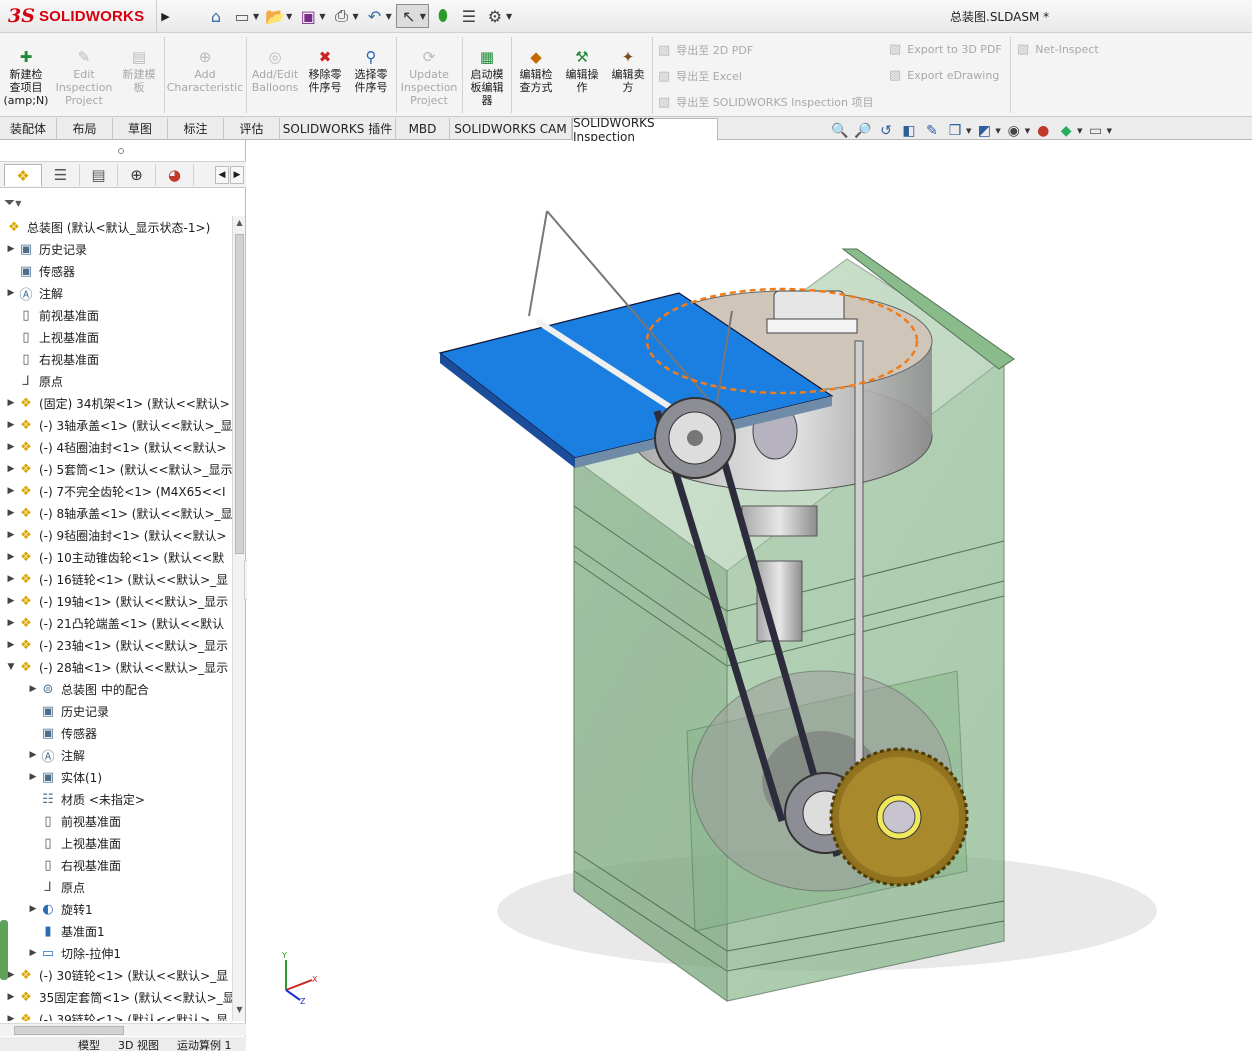  What do you see at coordinates (1069, 131) in the screenshot?
I see `apply-scene-button: ◆ ▼` at bounding box center [1069, 131].